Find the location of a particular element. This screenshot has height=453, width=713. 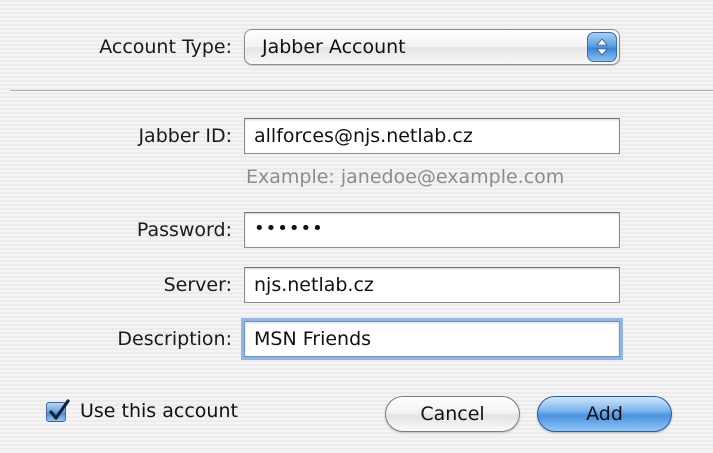

password-field: •••••• is located at coordinates (432, 230).